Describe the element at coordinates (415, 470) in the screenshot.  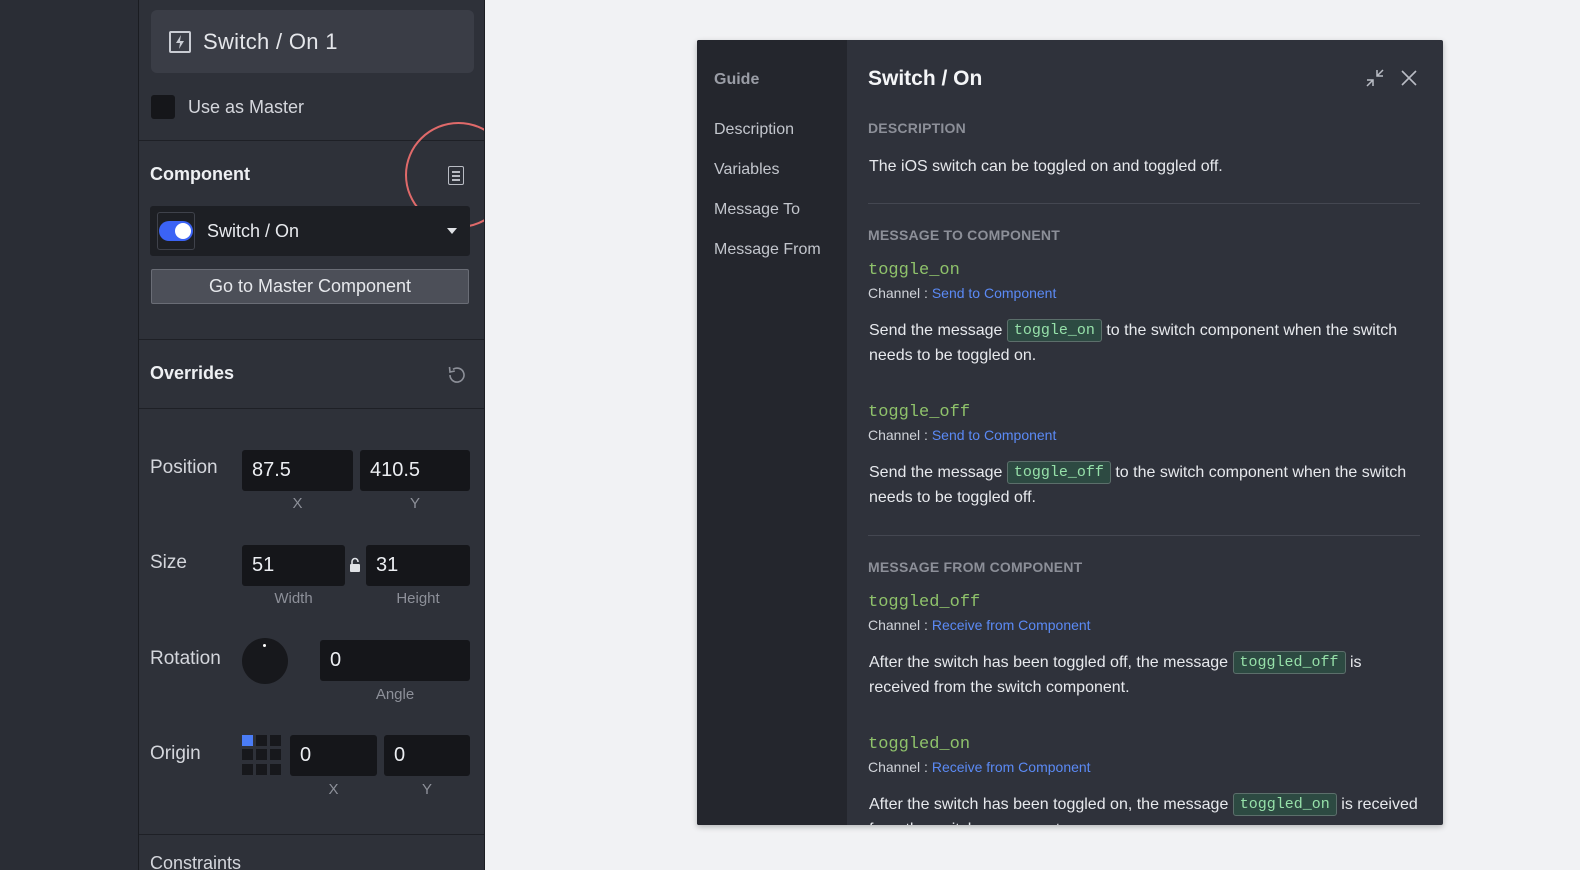
I see `position-y-input: 410.5` at that location.